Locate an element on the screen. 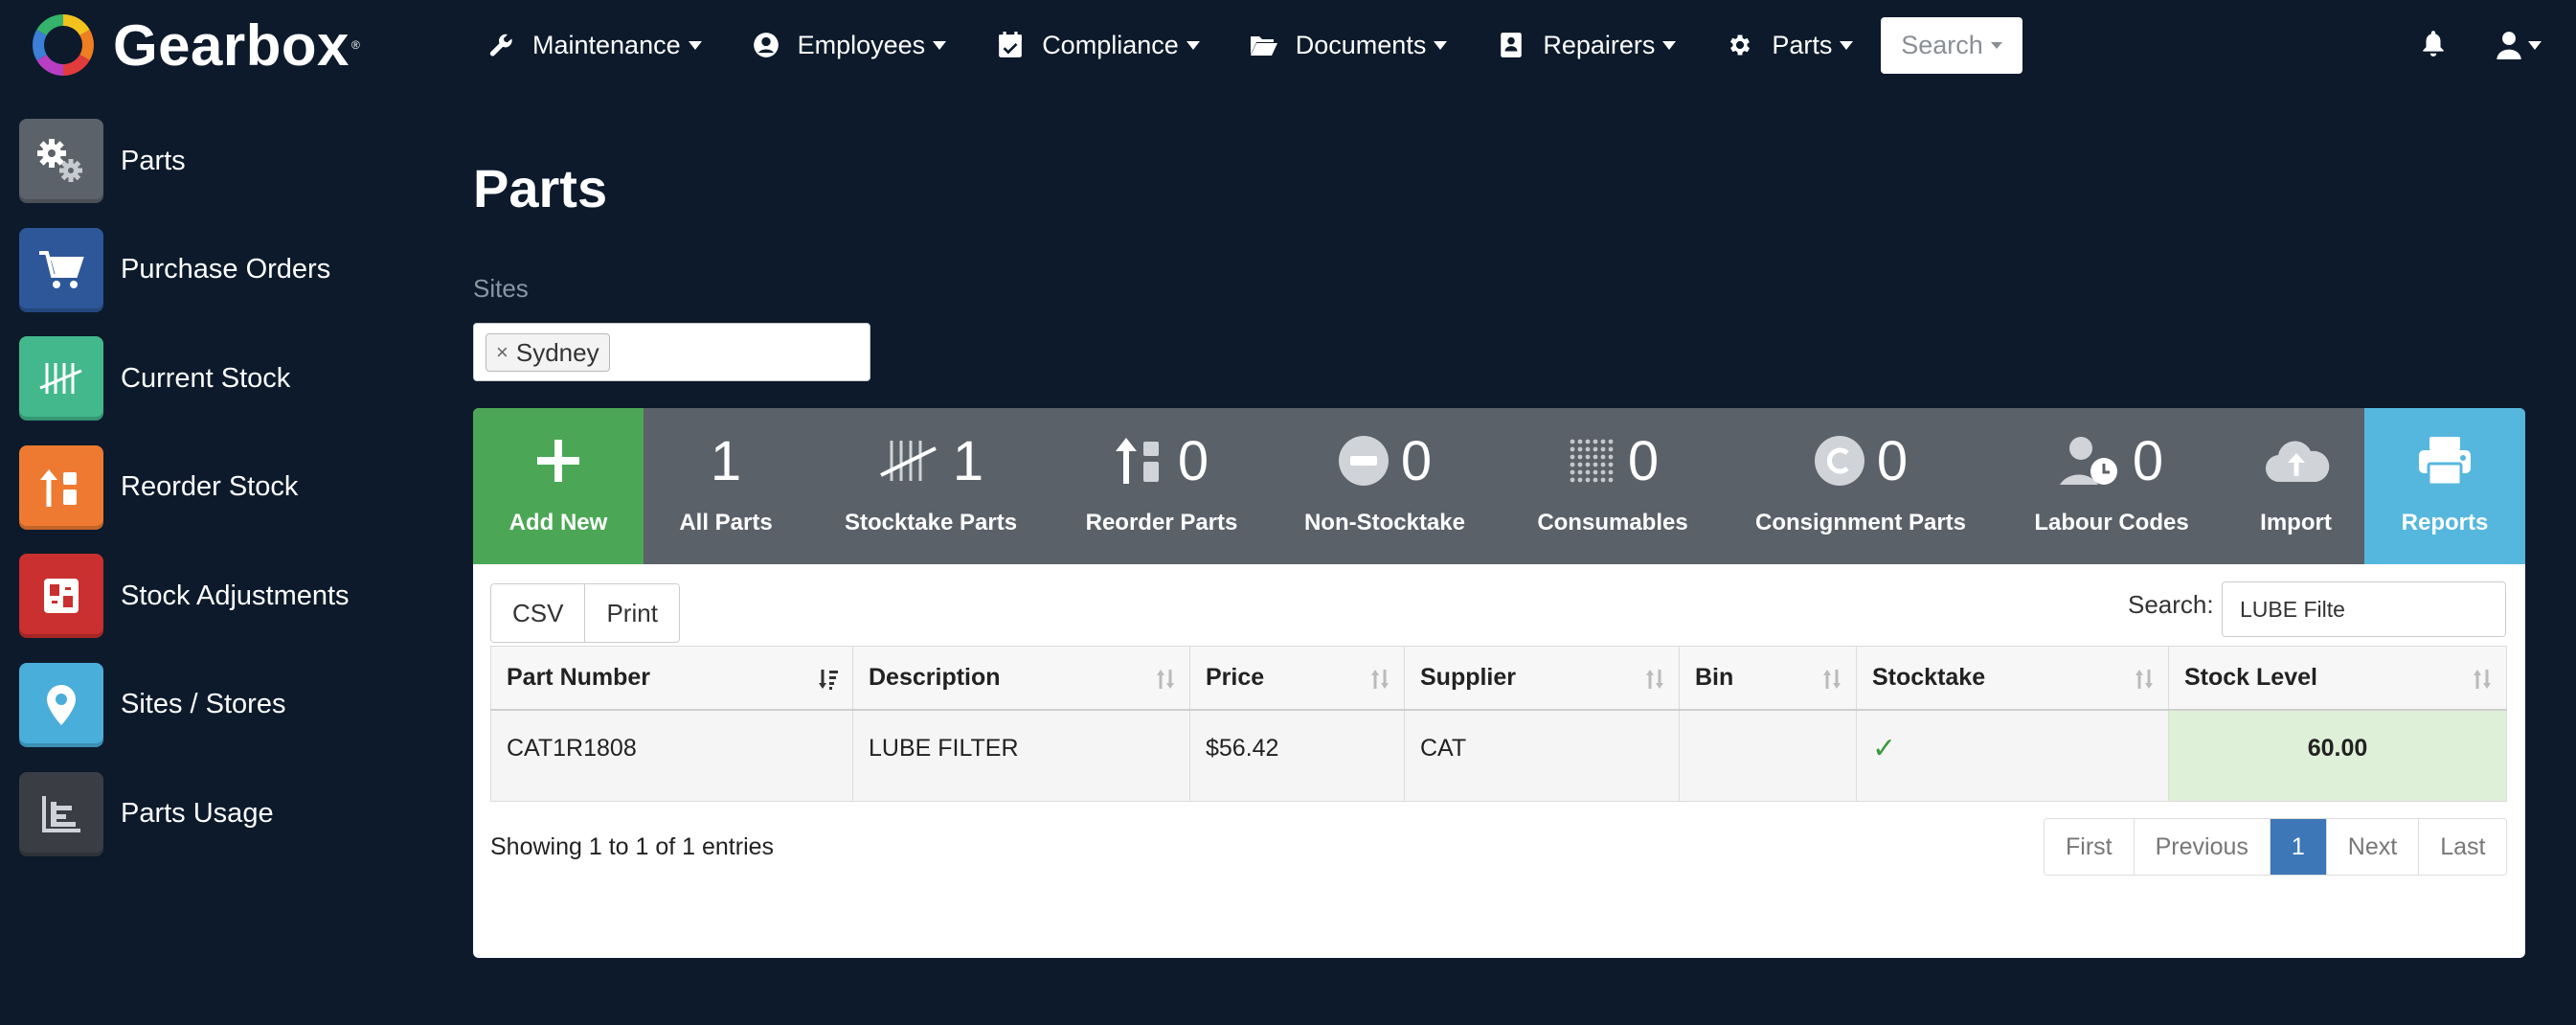  nav-compliance: Compliance is located at coordinates (1098, 46).